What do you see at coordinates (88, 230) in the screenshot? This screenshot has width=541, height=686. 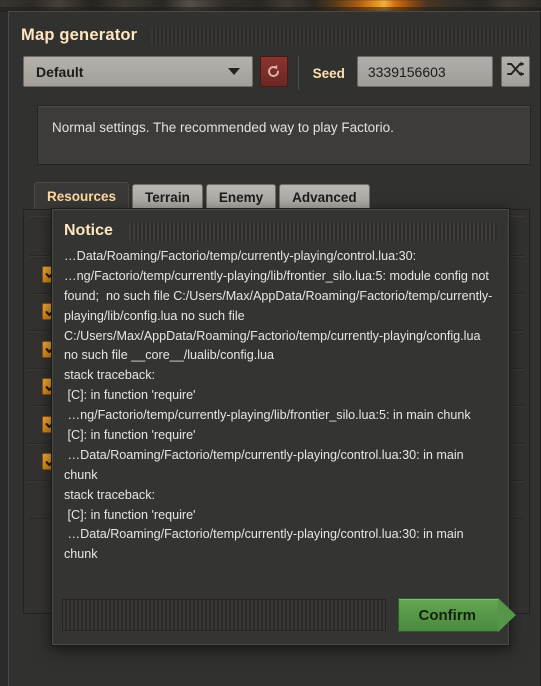 I see `notice-dialog-title: Notice` at bounding box center [88, 230].